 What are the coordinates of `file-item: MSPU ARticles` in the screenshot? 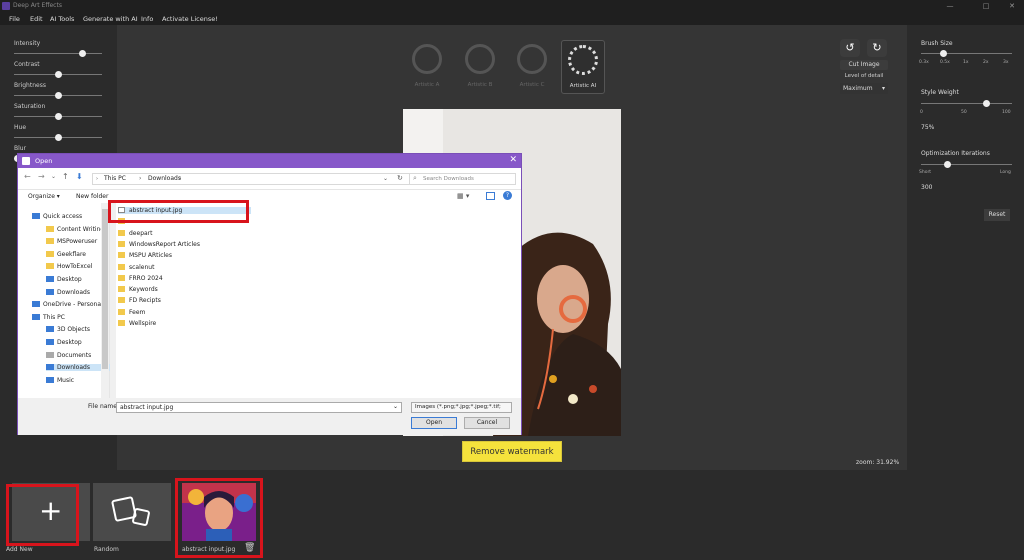 It's located at (145, 255).